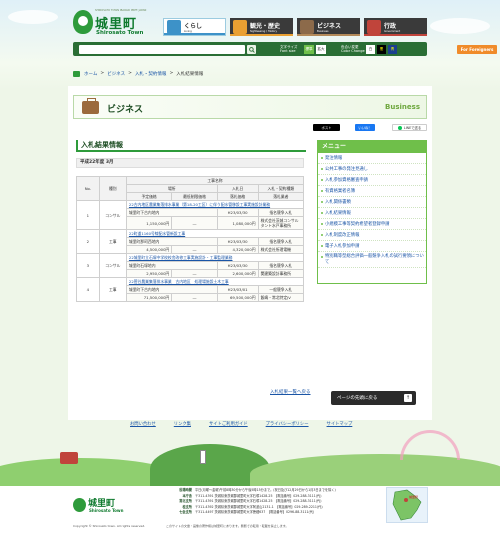  I want to click on post-label: ポスト, so click(326, 128).